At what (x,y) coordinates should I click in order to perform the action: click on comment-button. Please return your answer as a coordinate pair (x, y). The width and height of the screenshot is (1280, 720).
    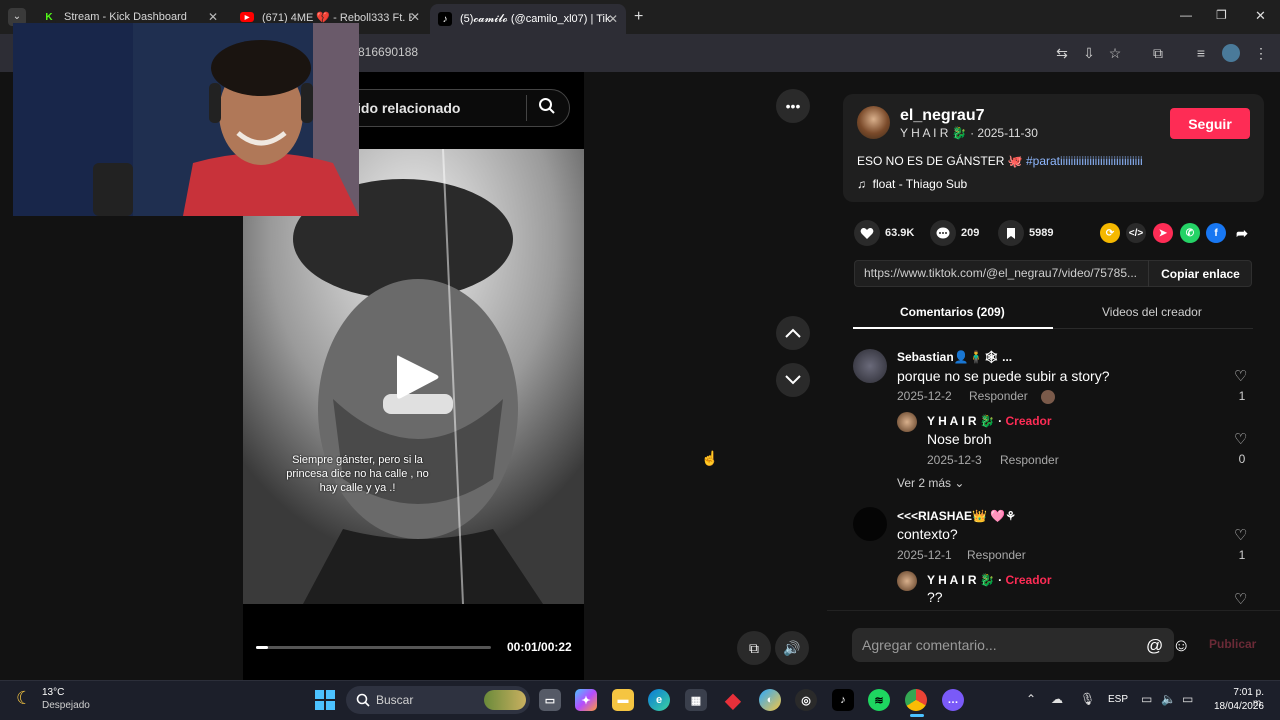
    Looking at the image, I should click on (943, 233).